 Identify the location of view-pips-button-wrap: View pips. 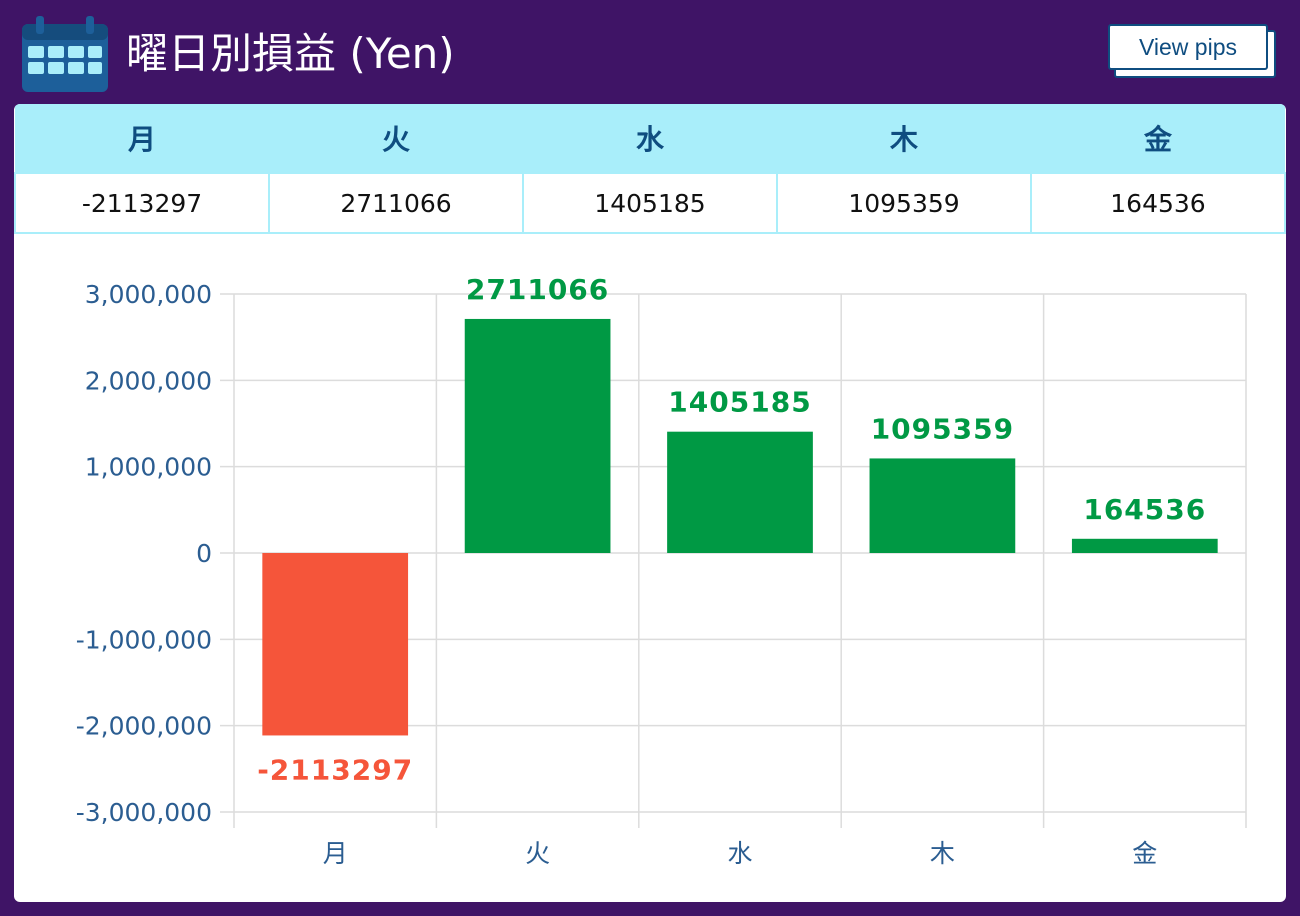
(1192, 51).